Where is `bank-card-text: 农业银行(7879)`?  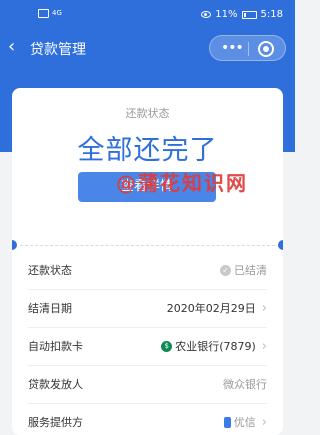
bank-card-text: 农业银行(7879) is located at coordinates (215, 346).